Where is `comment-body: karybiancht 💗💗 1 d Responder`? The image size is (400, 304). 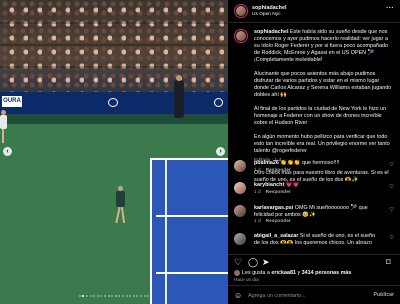
comment-body: karybiancht 💗💗 1 d Responder is located at coordinates (318, 189).